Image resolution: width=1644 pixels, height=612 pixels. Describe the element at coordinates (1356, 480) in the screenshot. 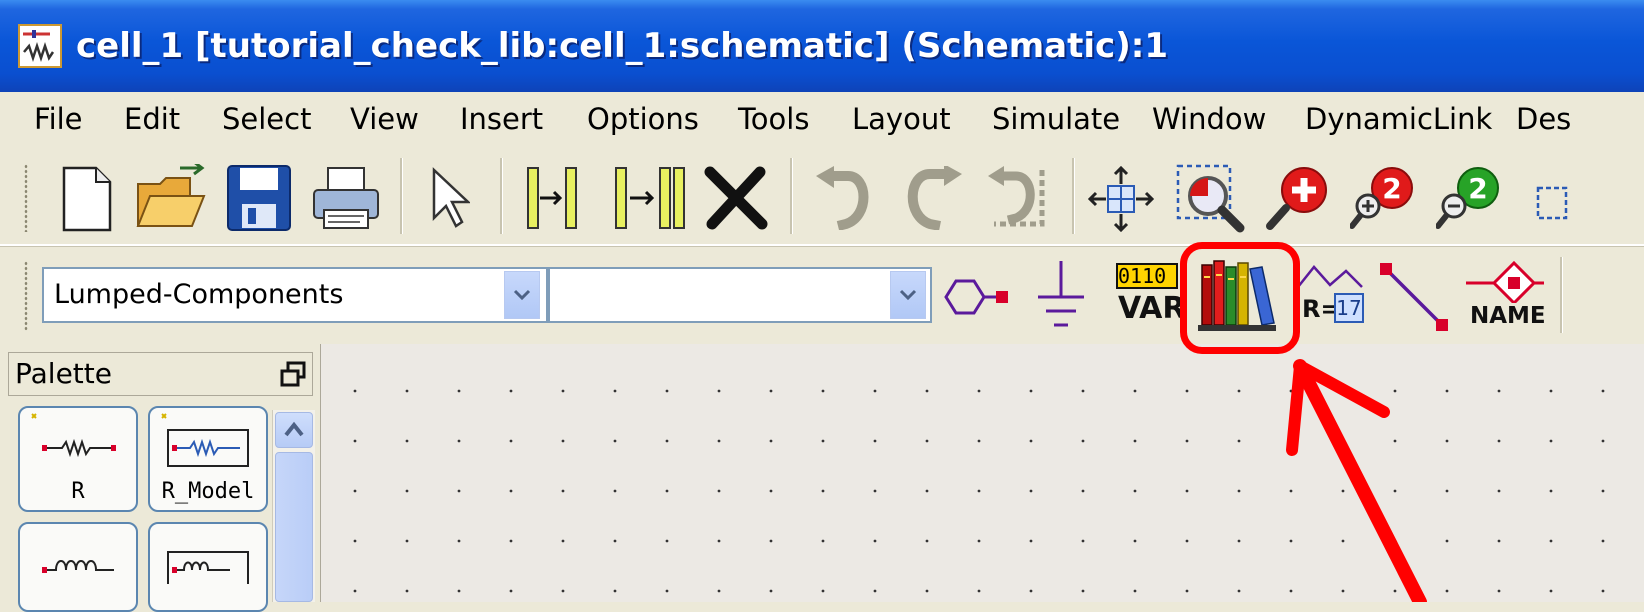

I see `annotation-arrow` at that location.